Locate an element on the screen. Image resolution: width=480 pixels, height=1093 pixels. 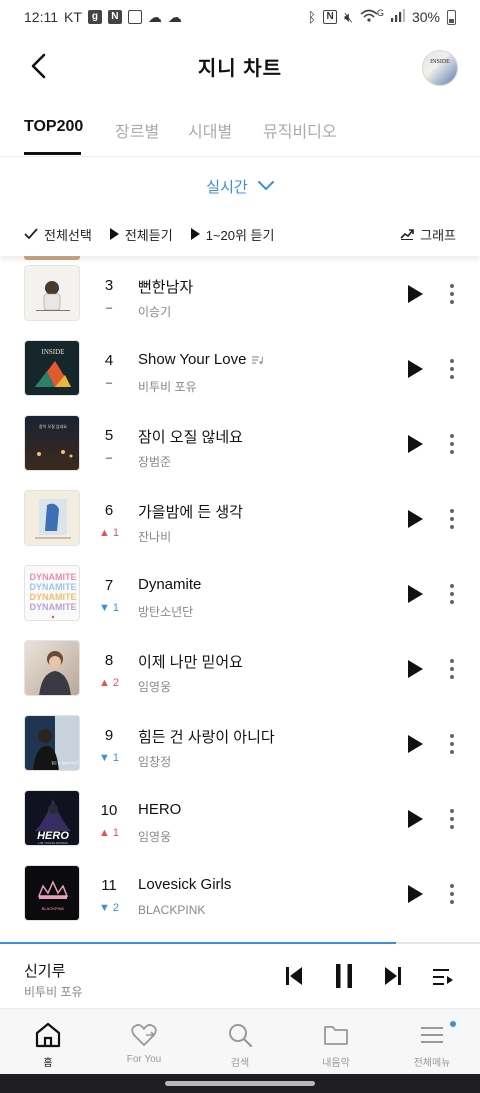
status-battery: 30% is located at coordinates (425, 17).